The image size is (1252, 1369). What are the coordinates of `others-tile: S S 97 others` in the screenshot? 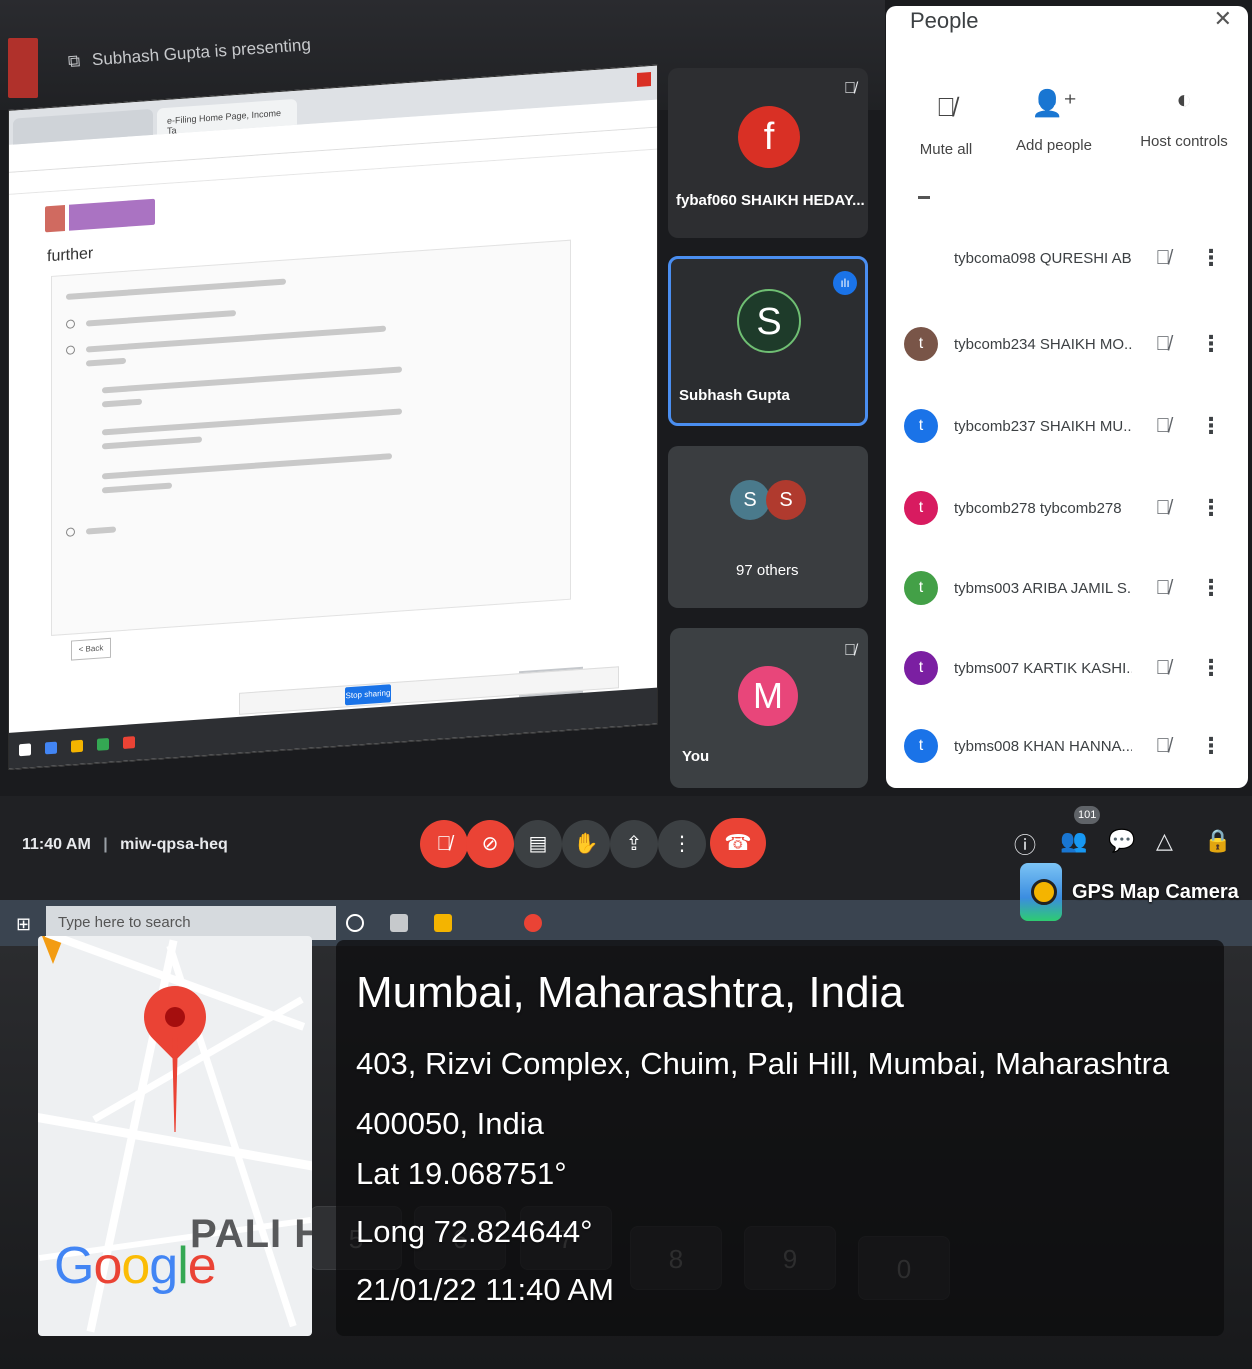 It's located at (768, 527).